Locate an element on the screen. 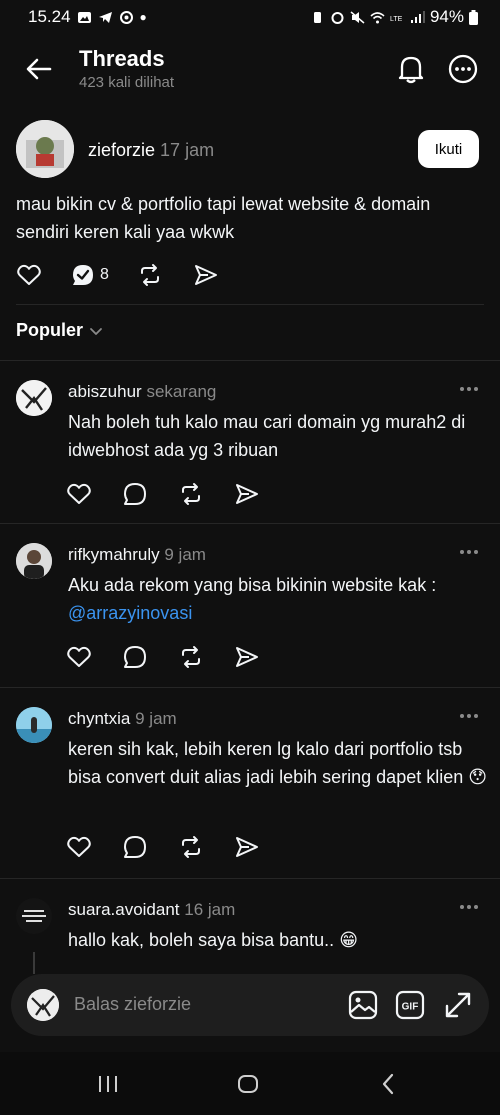 This screenshot has height=1115, width=500. chevron-left-icon is located at coordinates (388, 1084).